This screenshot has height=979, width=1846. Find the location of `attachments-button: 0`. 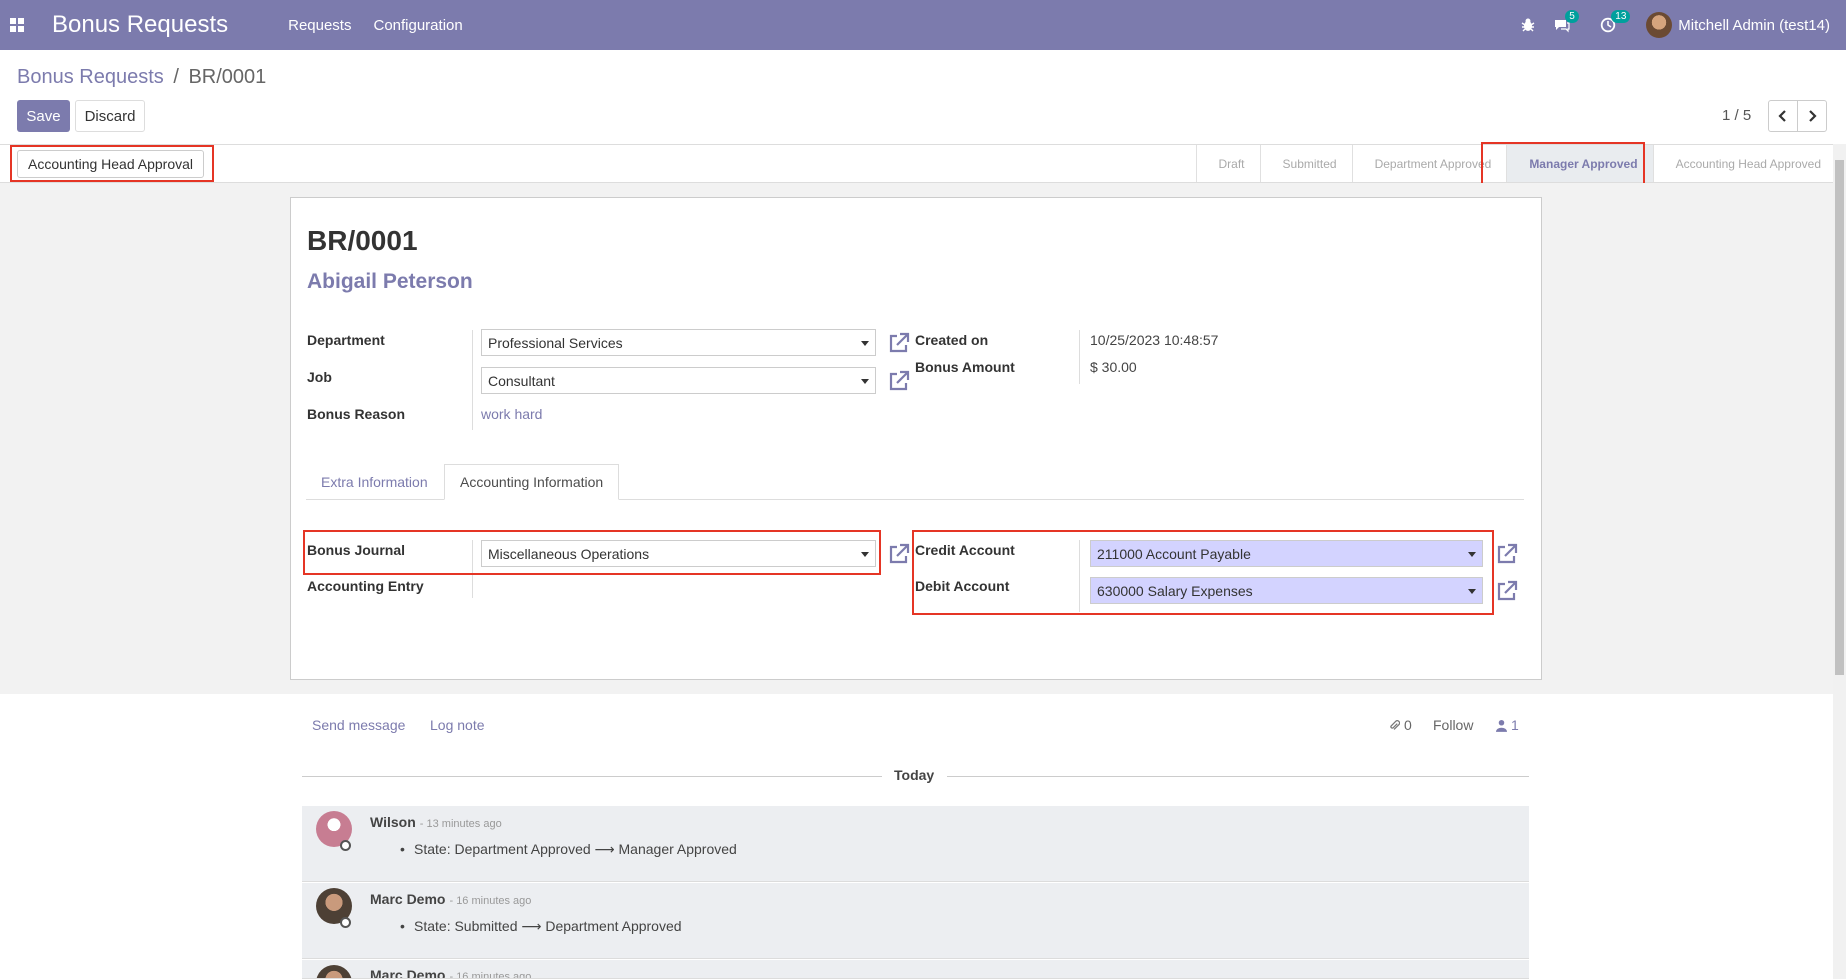

attachments-button: 0 is located at coordinates (1400, 725).